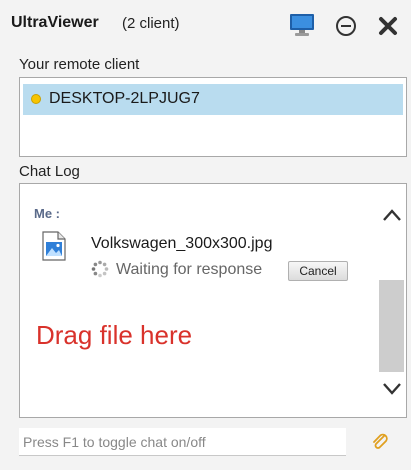 The width and height of the screenshot is (411, 470). What do you see at coordinates (388, 26) in the screenshot?
I see `close-icon` at bounding box center [388, 26].